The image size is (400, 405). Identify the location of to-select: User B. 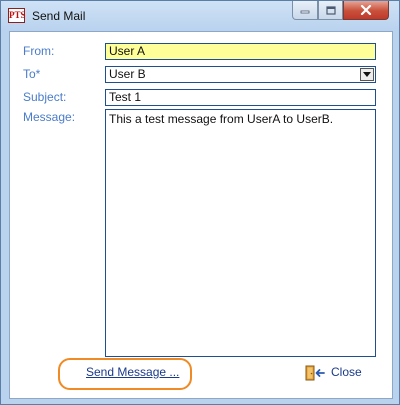
(240, 74).